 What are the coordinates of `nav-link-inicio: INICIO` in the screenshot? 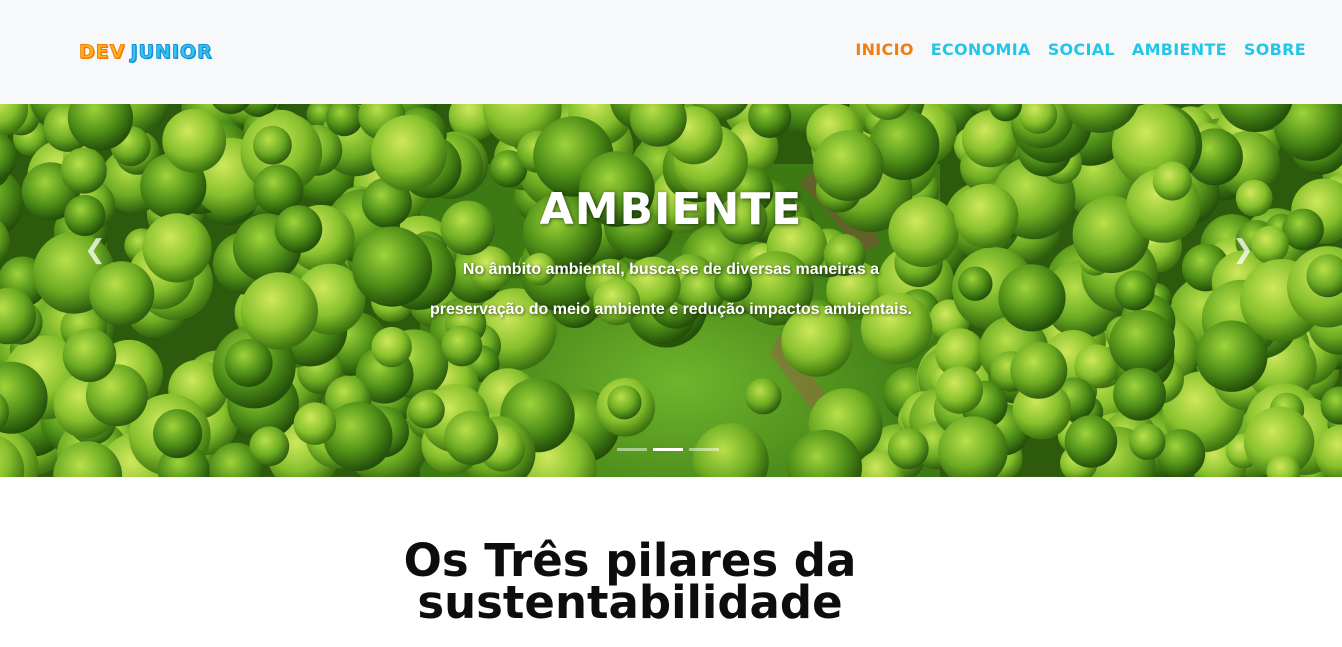 It's located at (884, 49).